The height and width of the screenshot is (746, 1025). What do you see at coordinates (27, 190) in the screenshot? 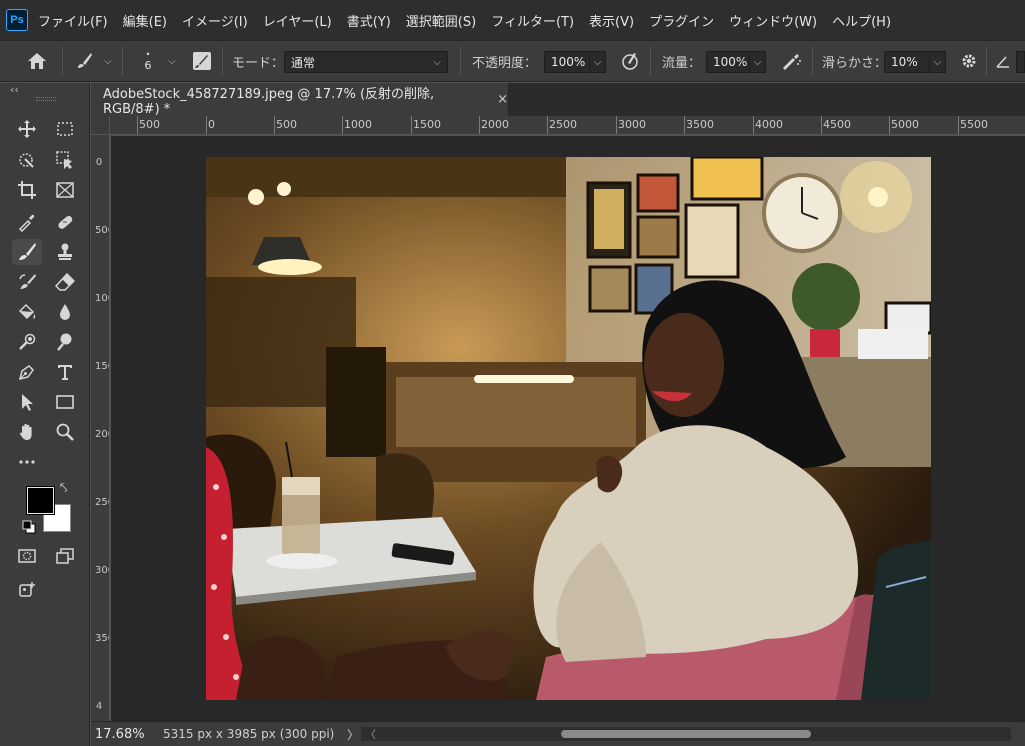
I see `crop-tool-icon` at bounding box center [27, 190].